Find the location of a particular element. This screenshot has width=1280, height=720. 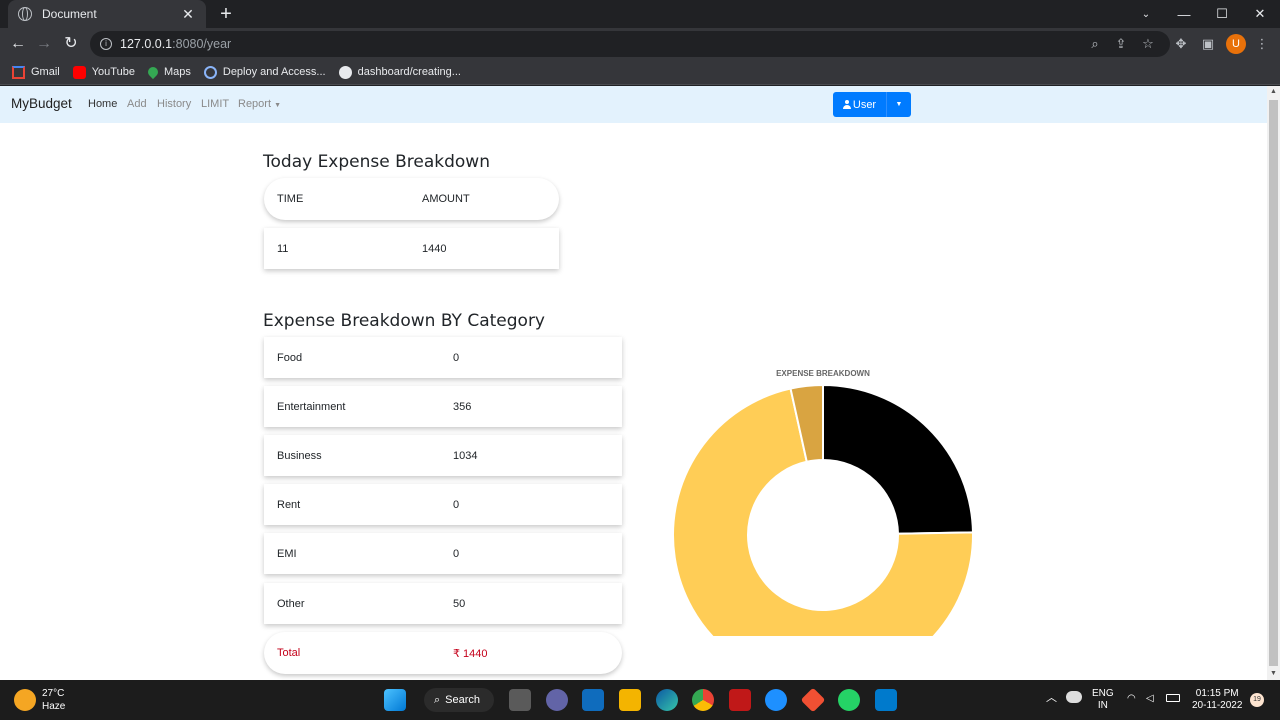

chrome-icon is located at coordinates (703, 700).